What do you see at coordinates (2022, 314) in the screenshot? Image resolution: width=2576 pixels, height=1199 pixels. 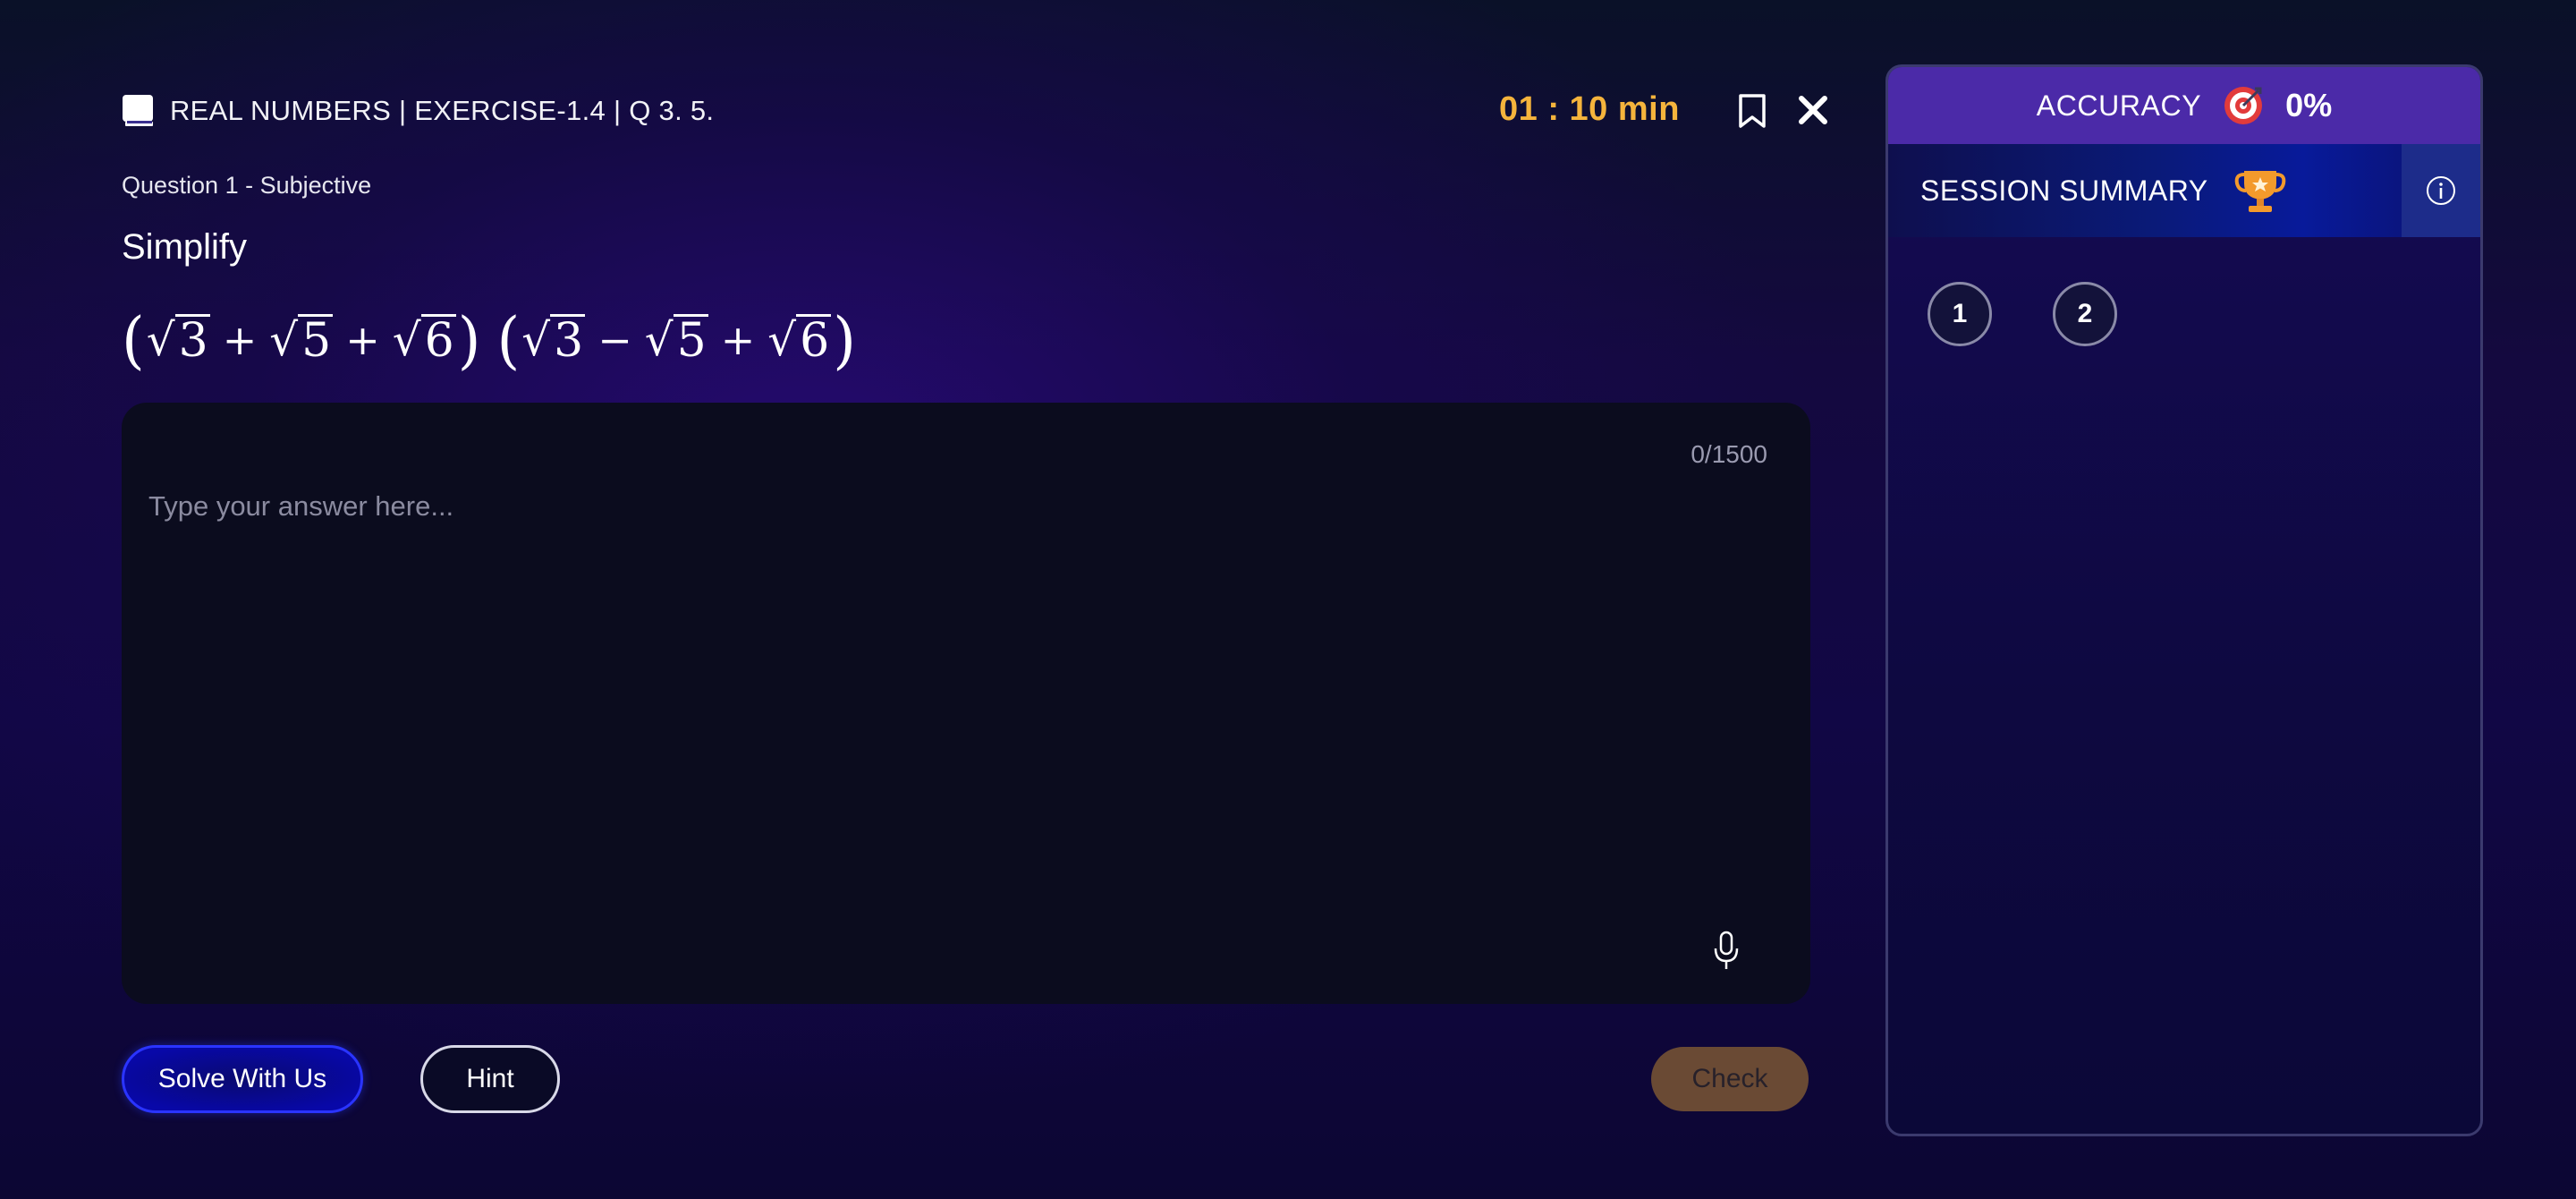 I see `question-navigator: 1 2` at bounding box center [2022, 314].